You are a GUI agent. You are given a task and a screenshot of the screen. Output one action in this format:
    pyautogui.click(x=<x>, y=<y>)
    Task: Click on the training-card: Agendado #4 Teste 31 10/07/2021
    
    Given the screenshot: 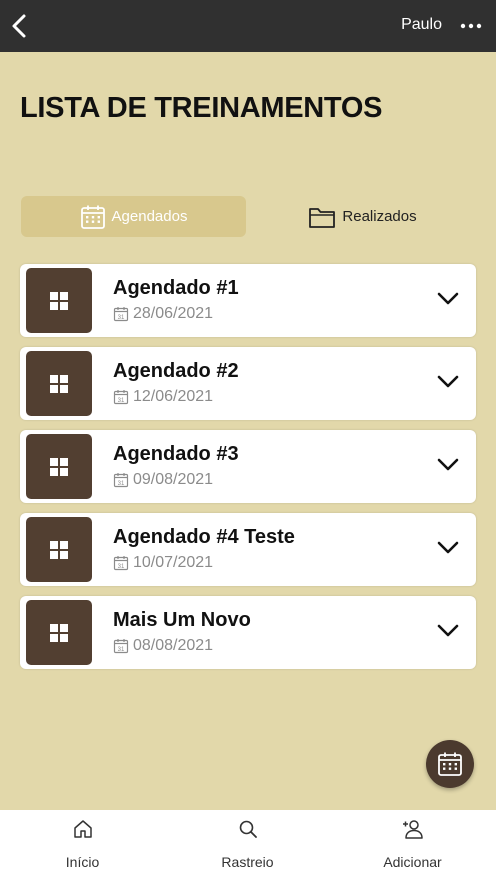 What is the action you would take?
    pyautogui.click(x=248, y=549)
    